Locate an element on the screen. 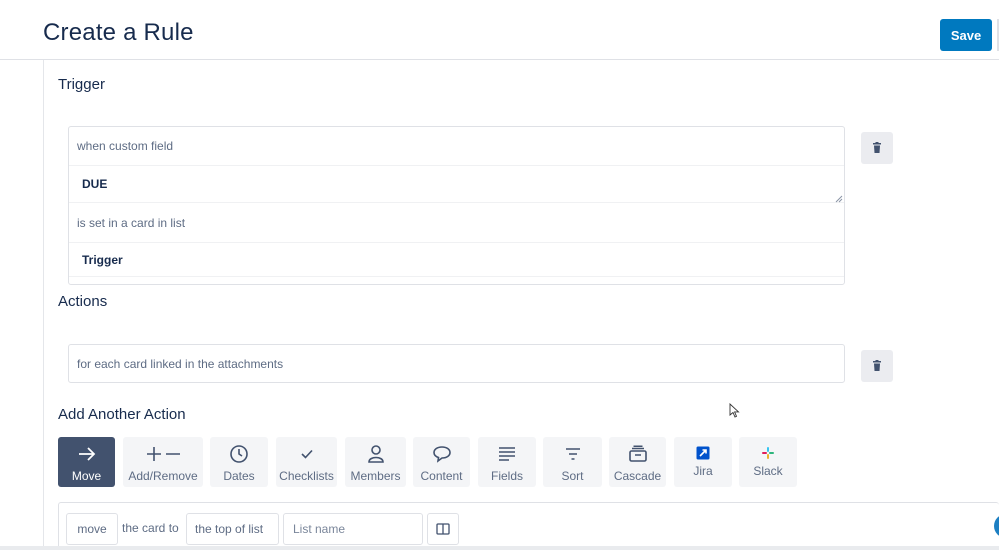 This screenshot has height=550, width=999. clock-icon is located at coordinates (239, 454).